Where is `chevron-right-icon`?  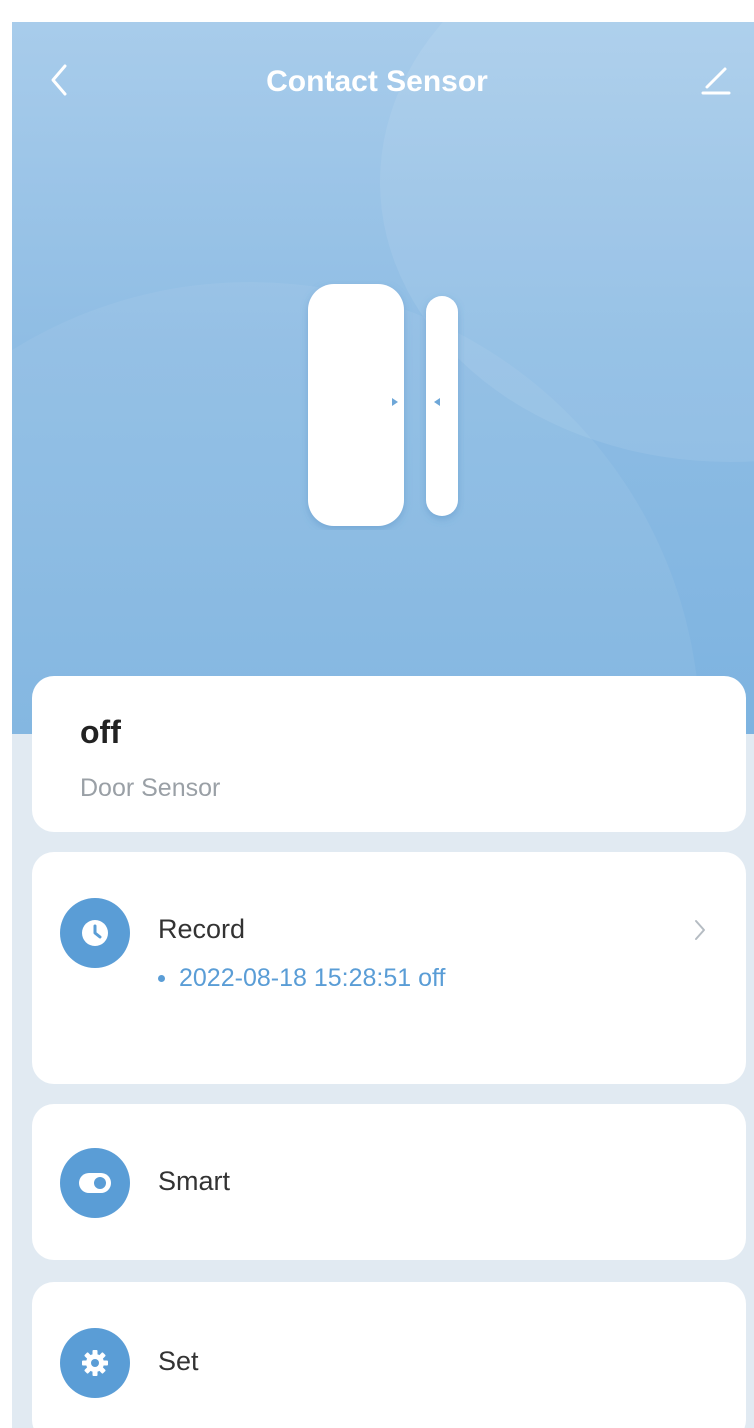
chevron-right-icon is located at coordinates (700, 930).